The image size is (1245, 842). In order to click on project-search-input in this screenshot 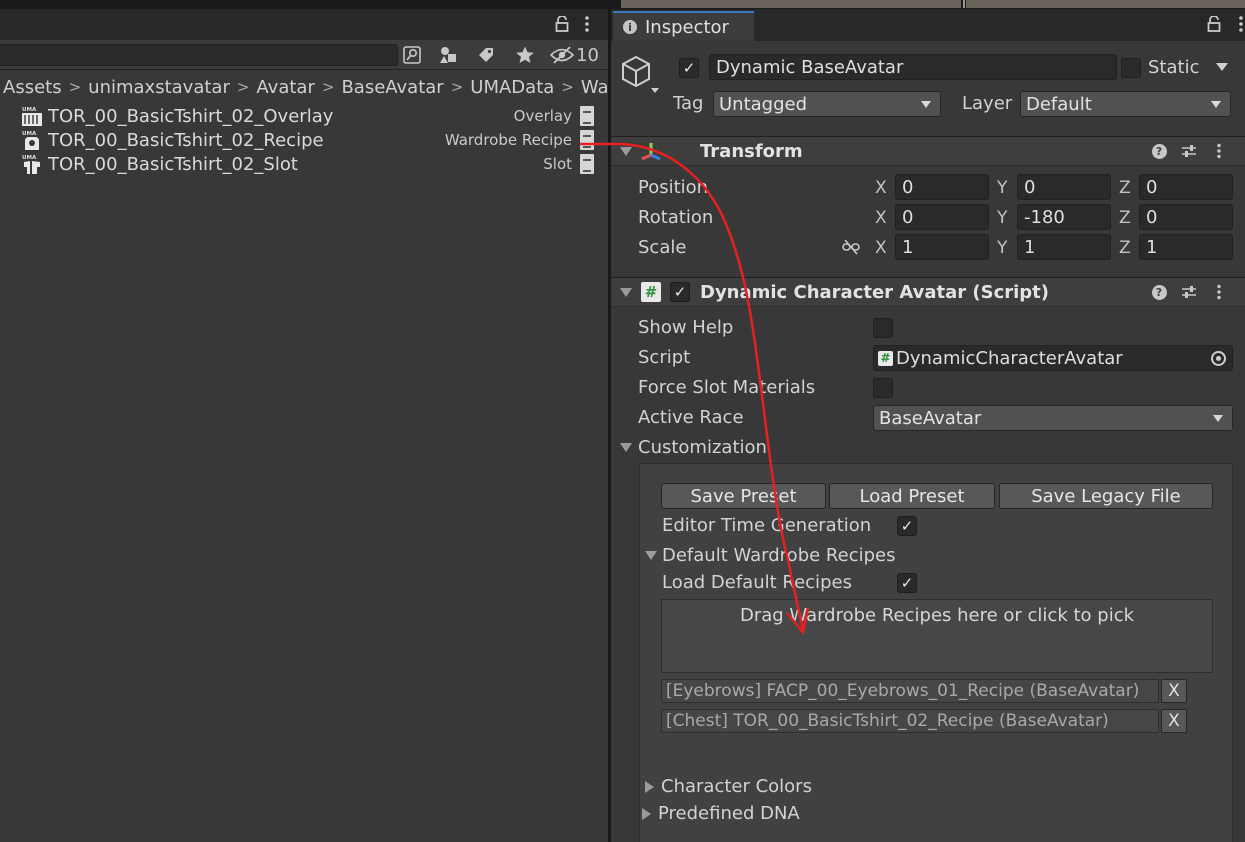, I will do `click(199, 55)`.